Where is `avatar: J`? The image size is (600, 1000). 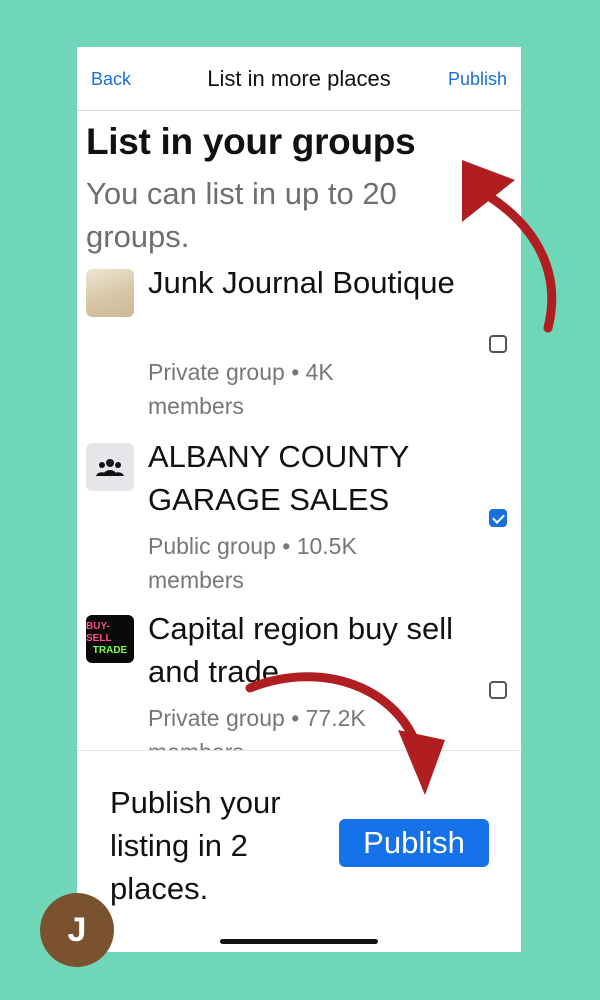 avatar: J is located at coordinates (77, 930).